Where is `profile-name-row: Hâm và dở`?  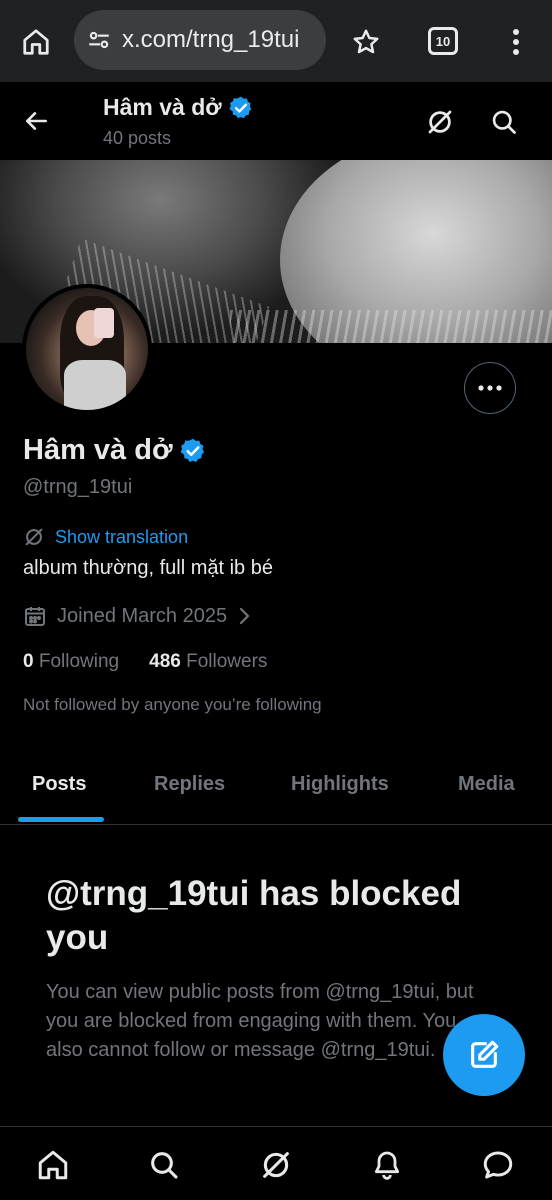 profile-name-row: Hâm và dở is located at coordinates (115, 450).